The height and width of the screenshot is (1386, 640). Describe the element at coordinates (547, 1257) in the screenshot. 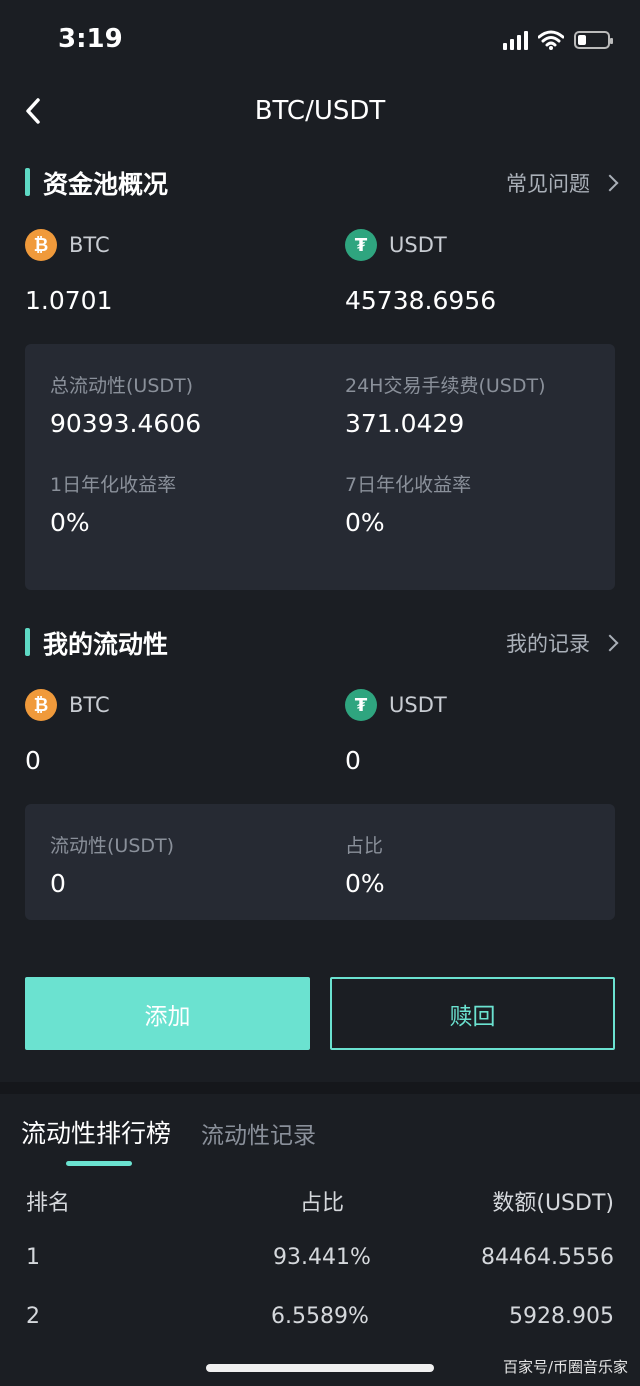

I see `row1-amount: 84464.5556` at that location.